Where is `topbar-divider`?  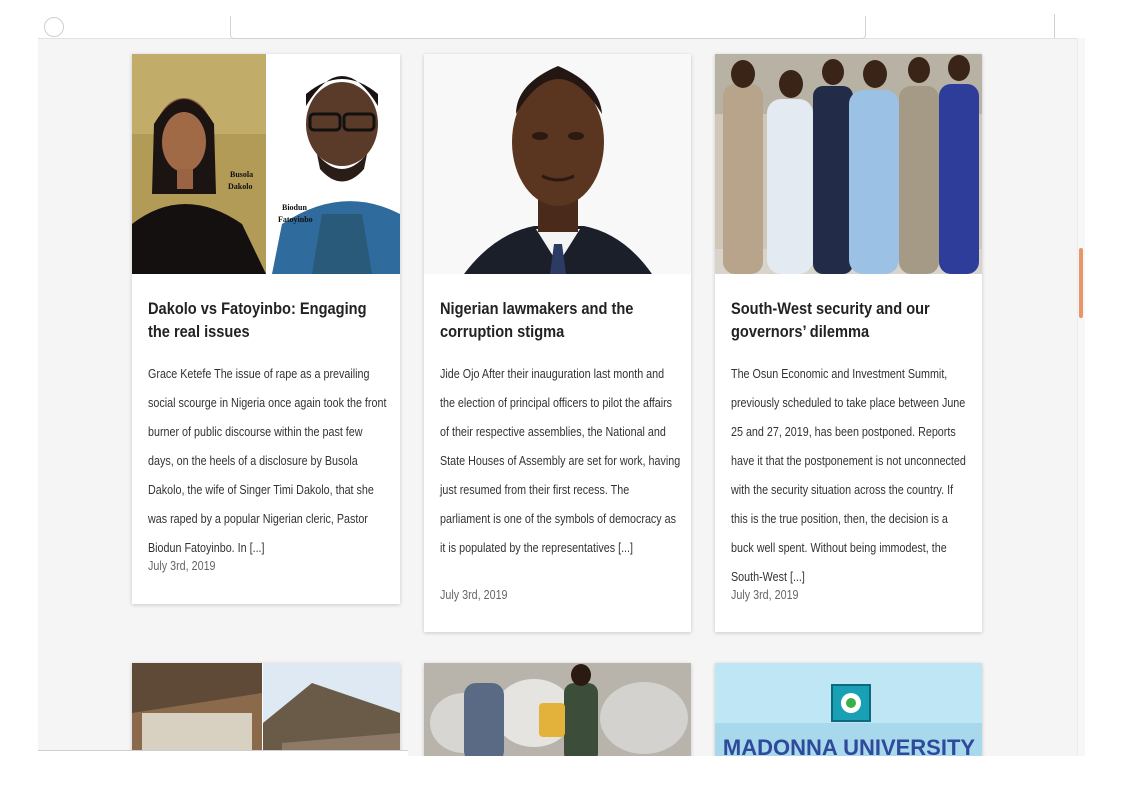
topbar-divider is located at coordinates (1054, 26).